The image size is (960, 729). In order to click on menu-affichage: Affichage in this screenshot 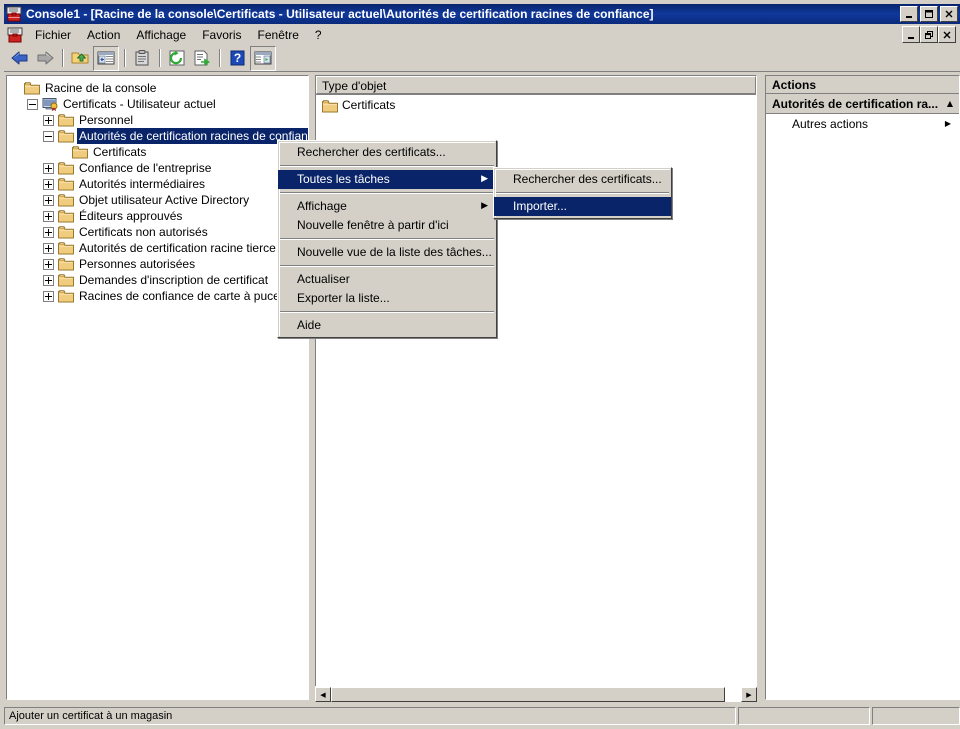, I will do `click(161, 35)`.